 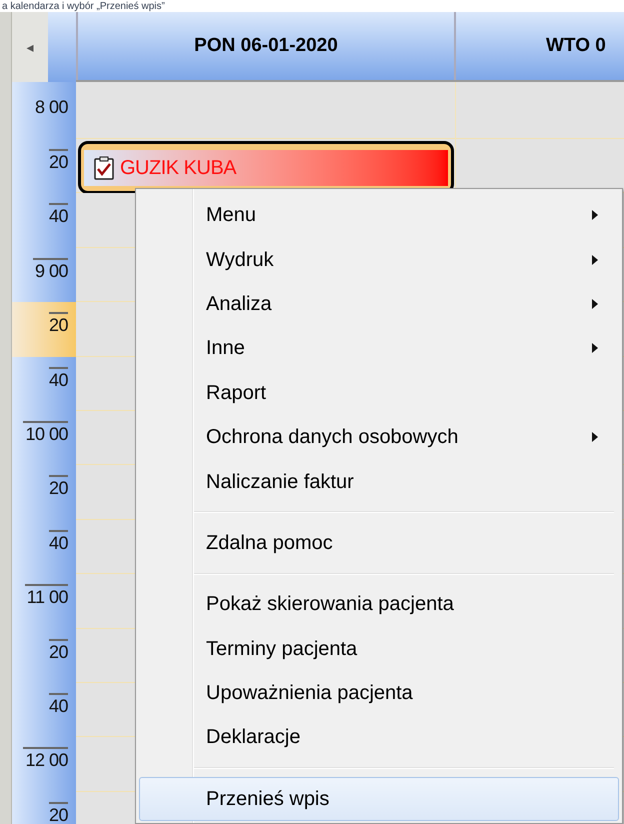 I want to click on patient-name: GUZIK KUBA, so click(x=178, y=168).